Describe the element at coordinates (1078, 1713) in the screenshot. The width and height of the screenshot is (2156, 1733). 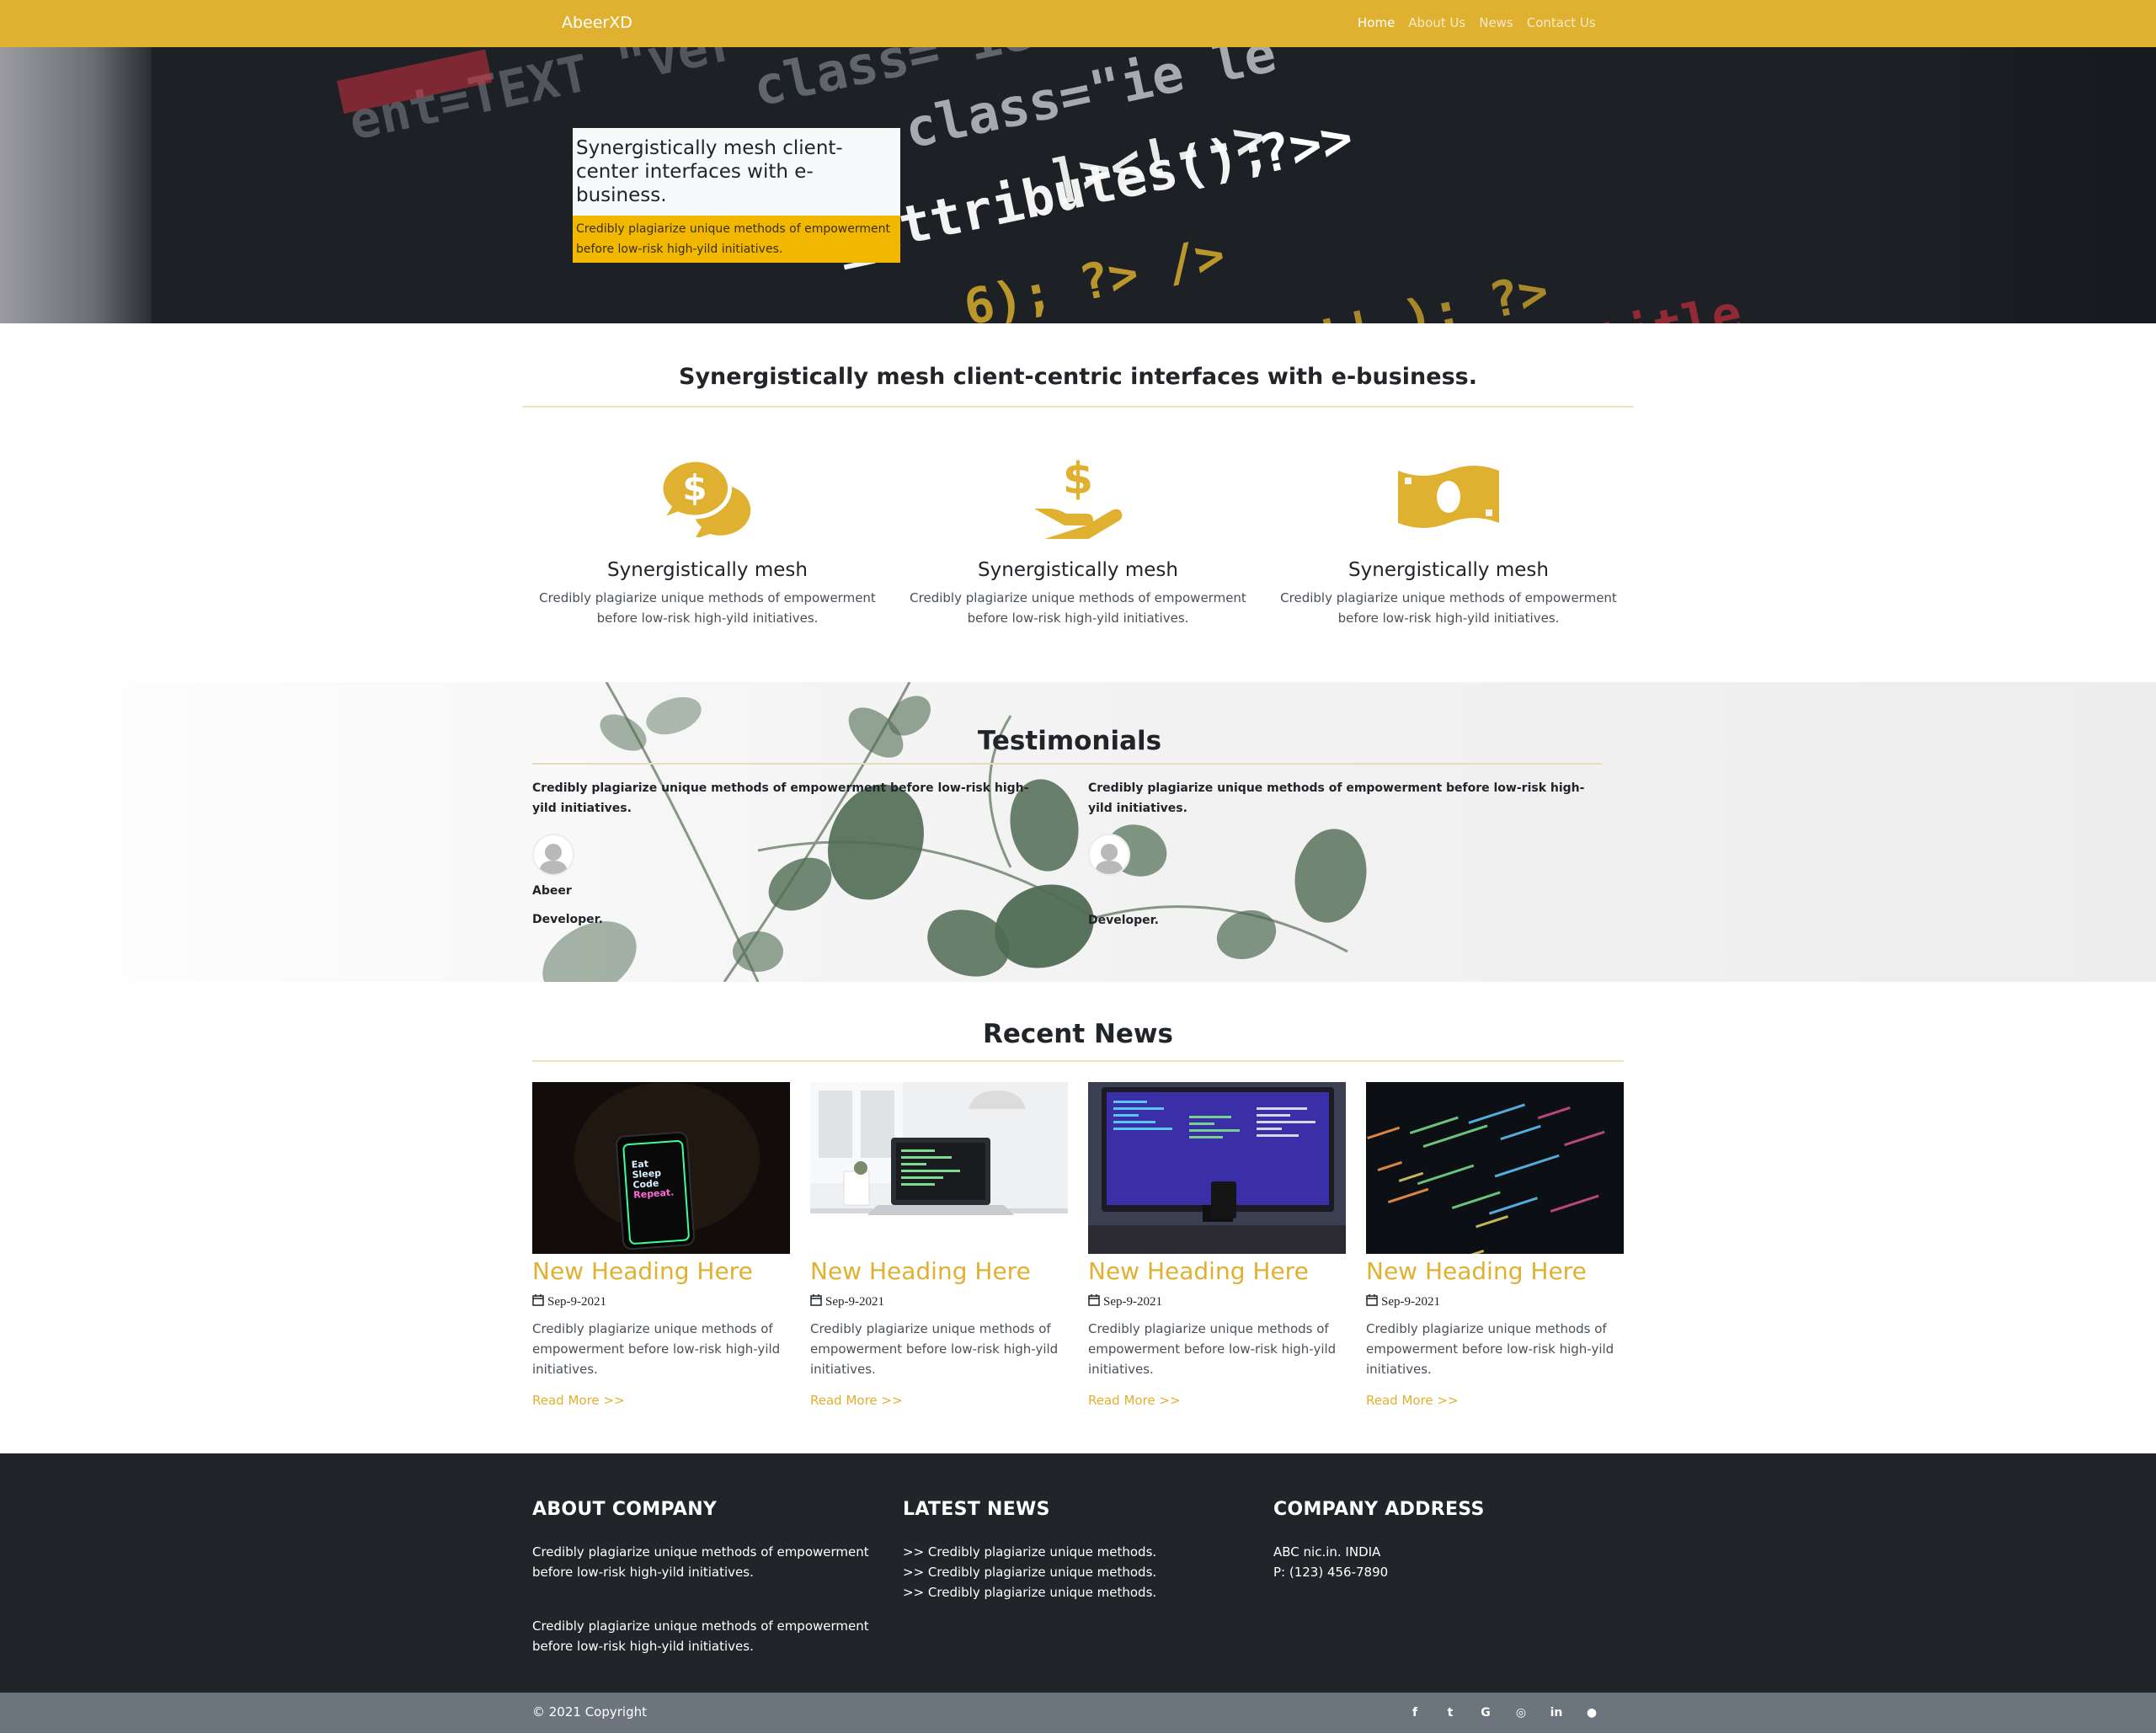
I see `bottom-bar: © 2021 Copyright f t G ◎ in ●` at that location.